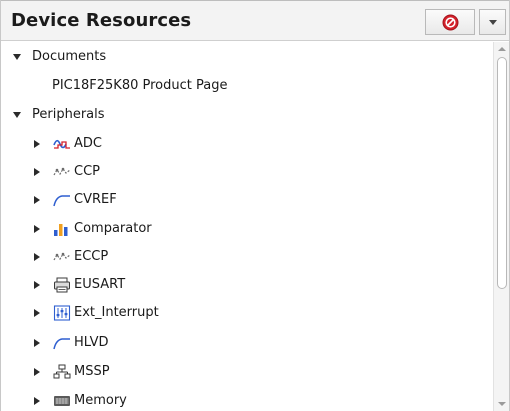 Image resolution: width=510 pixels, height=411 pixels. What do you see at coordinates (61, 201) in the screenshot?
I see `cvref-icon` at bounding box center [61, 201].